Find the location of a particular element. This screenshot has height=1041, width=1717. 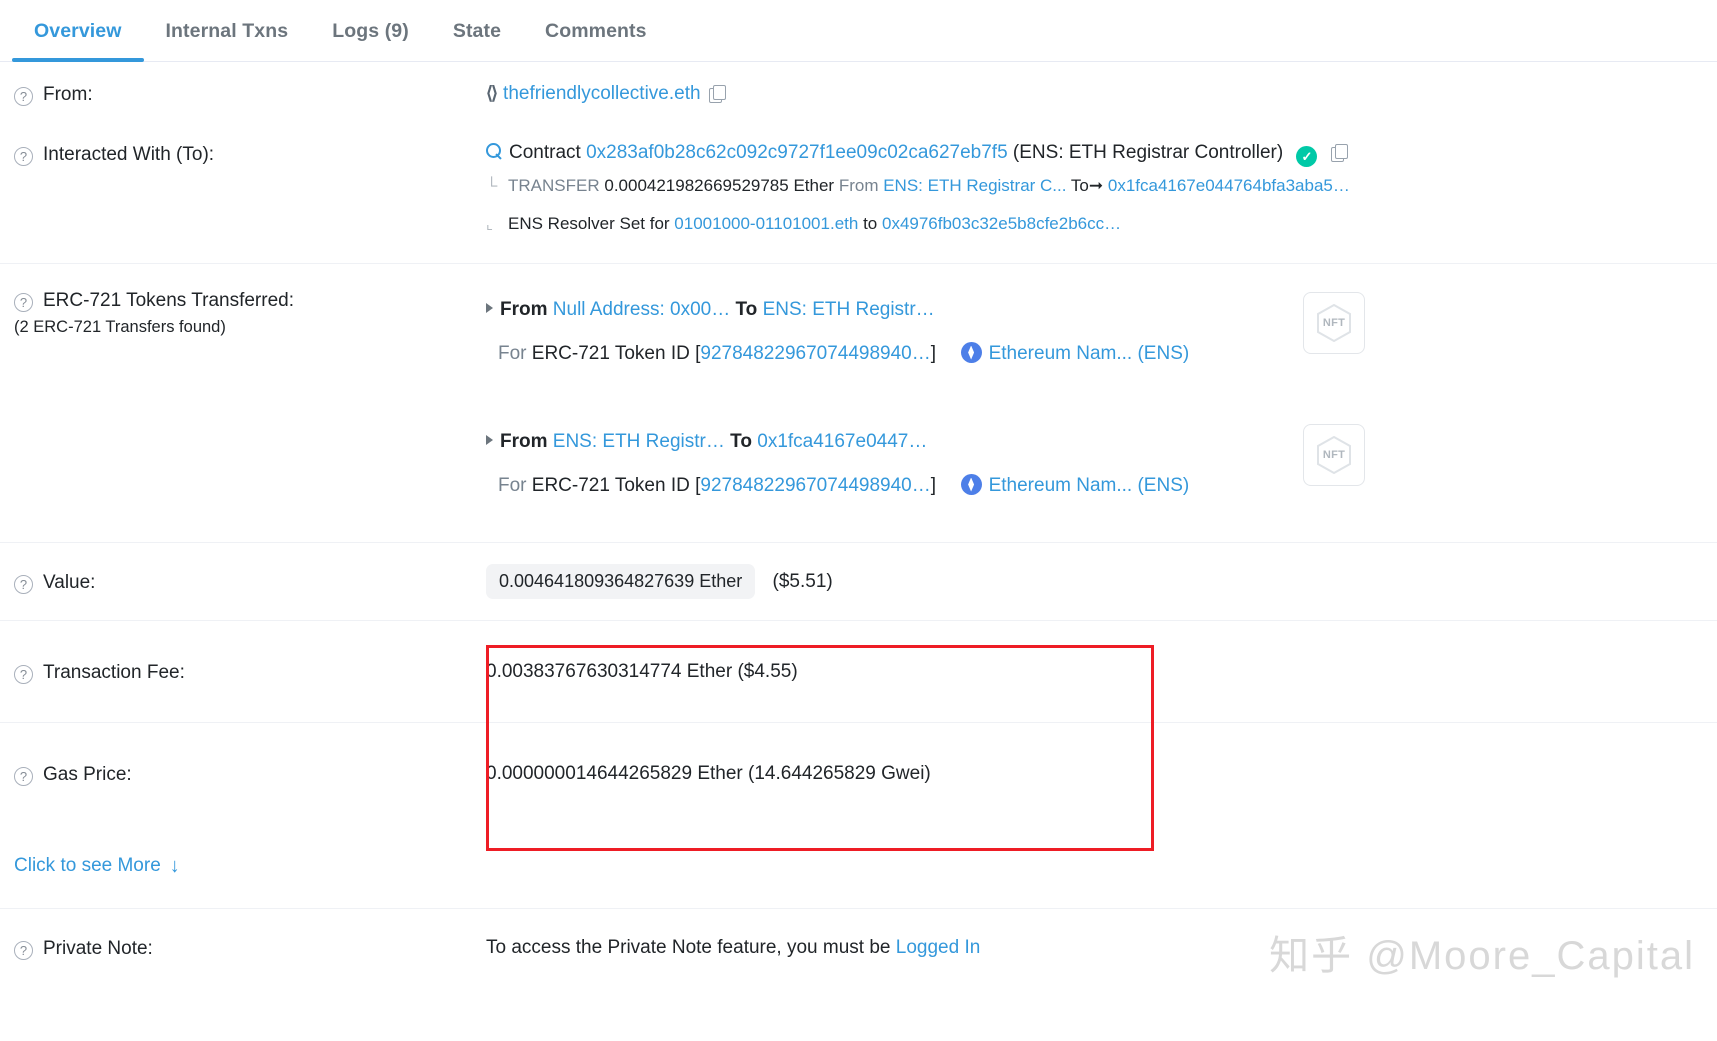

watermark-handle: @Moore_Capital is located at coordinates (1530, 956).